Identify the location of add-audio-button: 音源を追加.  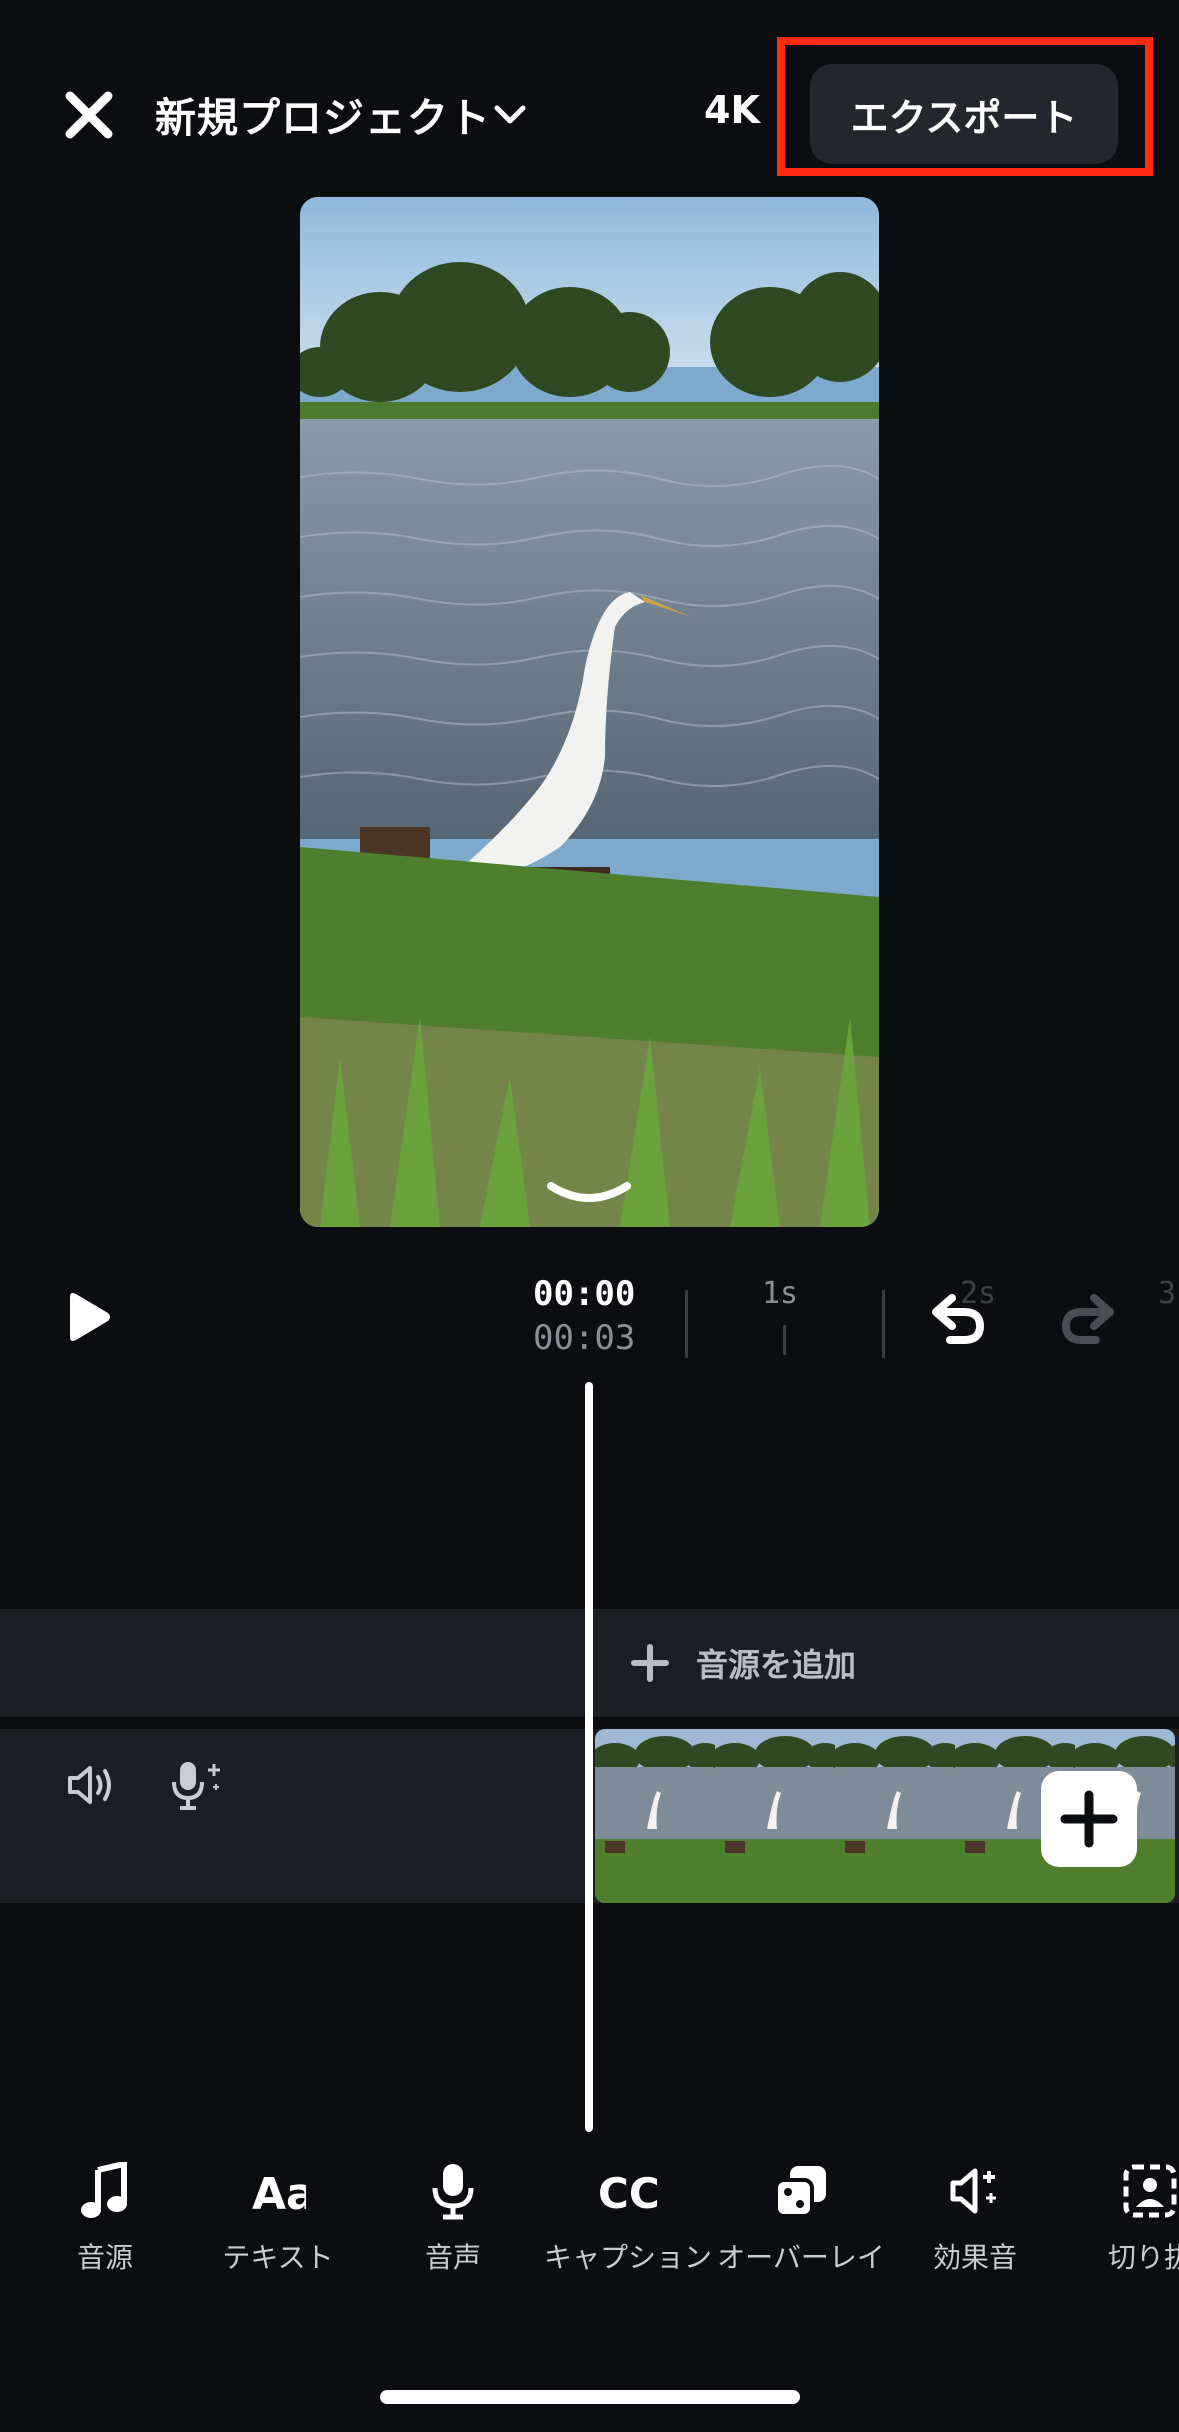
(743, 1663).